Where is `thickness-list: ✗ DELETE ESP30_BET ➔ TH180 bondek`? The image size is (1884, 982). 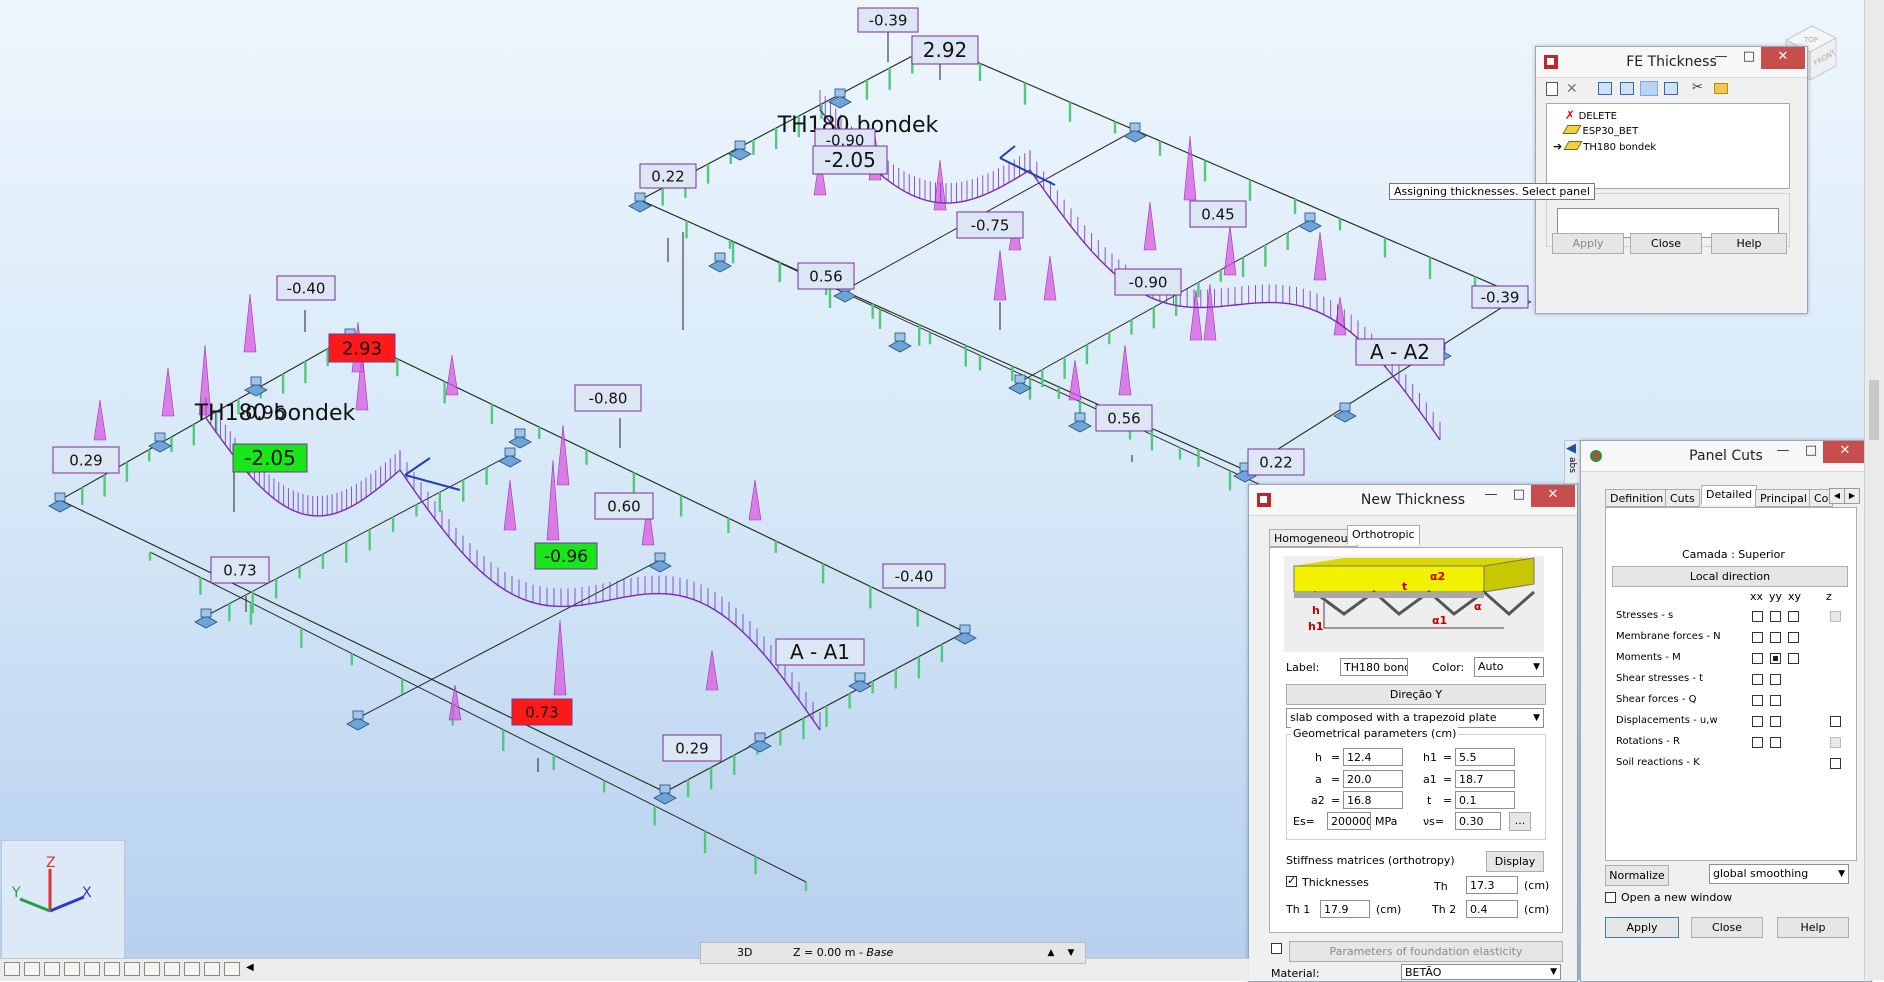
thickness-list: ✗ DELETE ESP30_BET ➔ TH180 bondek is located at coordinates (1668, 146).